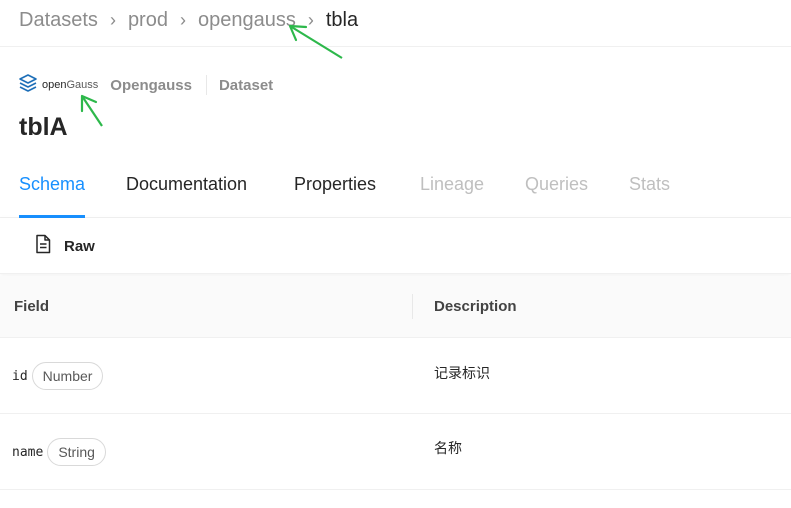  I want to click on entity-title: tblA, so click(43, 127).